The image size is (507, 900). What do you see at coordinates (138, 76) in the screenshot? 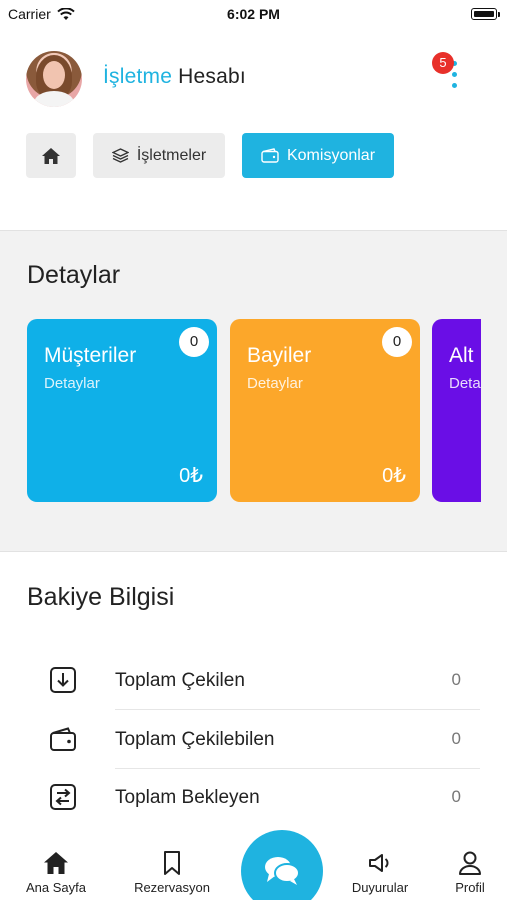
I see `title-accent: İşletme` at bounding box center [138, 76].